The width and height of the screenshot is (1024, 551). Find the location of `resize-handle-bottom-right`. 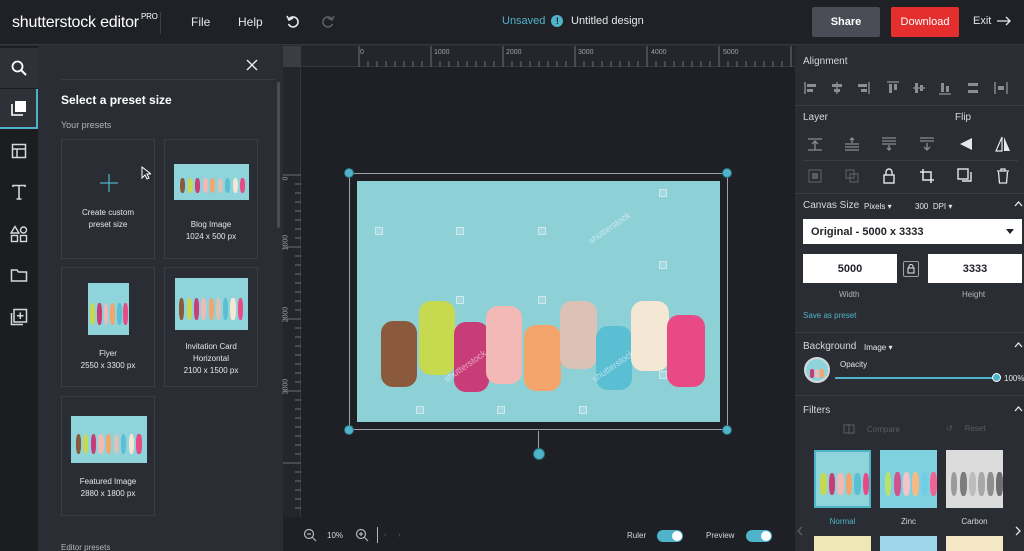

resize-handle-bottom-right is located at coordinates (727, 430).